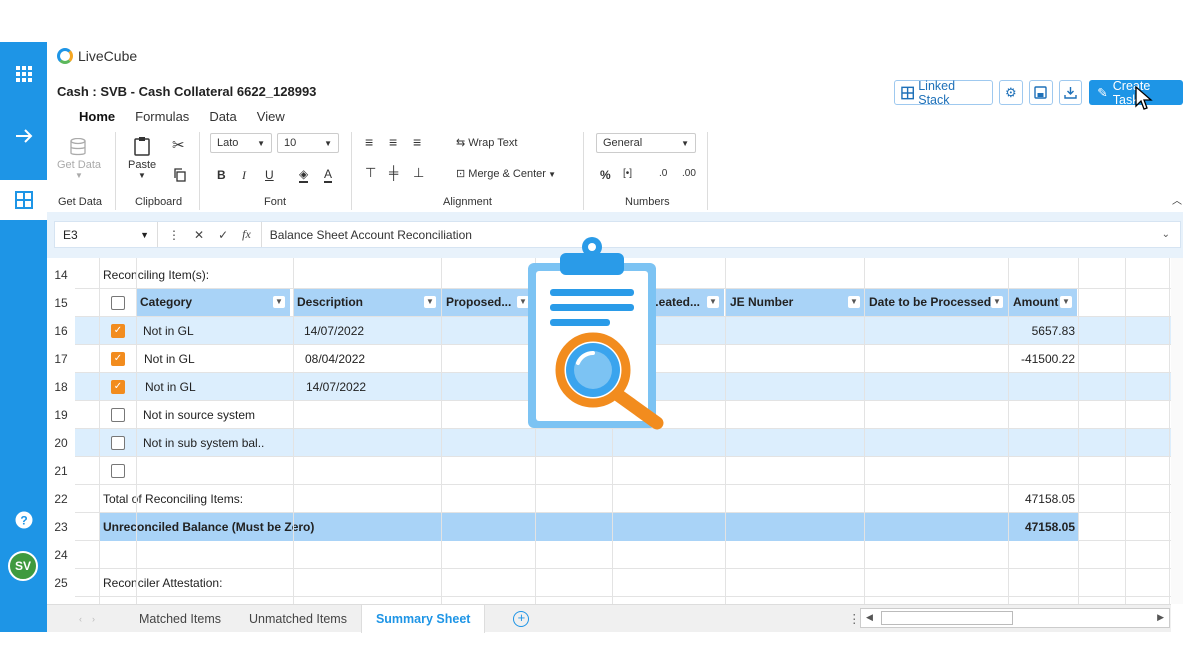  Describe the element at coordinates (467, 202) in the screenshot. I see `group-alignment: Alignment` at that location.